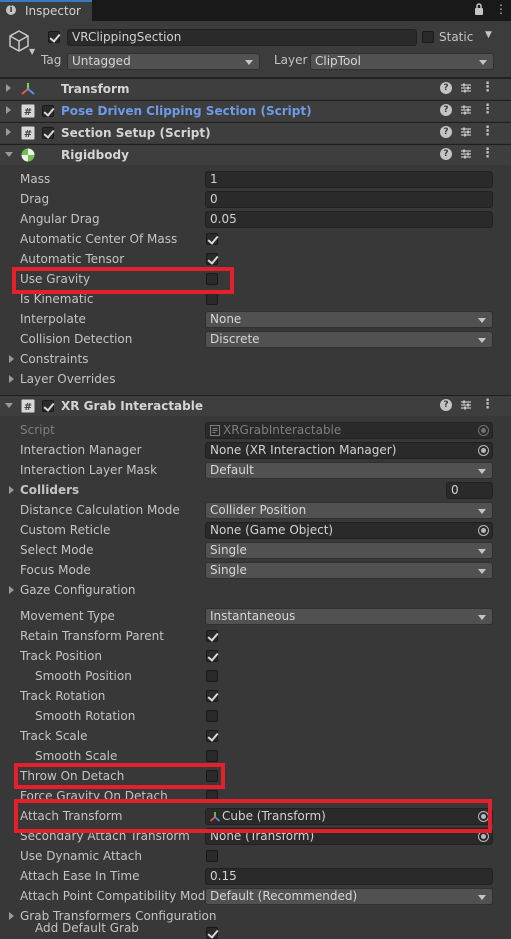 This screenshot has height=939, width=511. What do you see at coordinates (349, 470) in the screenshot?
I see `interaction-layer-mask-dropdown: Default` at bounding box center [349, 470].